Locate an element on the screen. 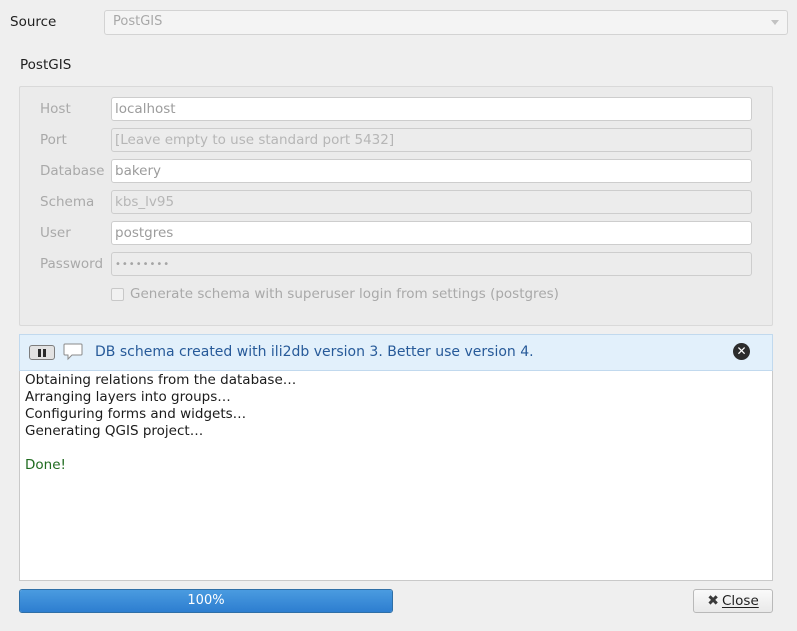 Image resolution: width=797 pixels, height=631 pixels. schema-field: kbs_lv95 is located at coordinates (431, 202).